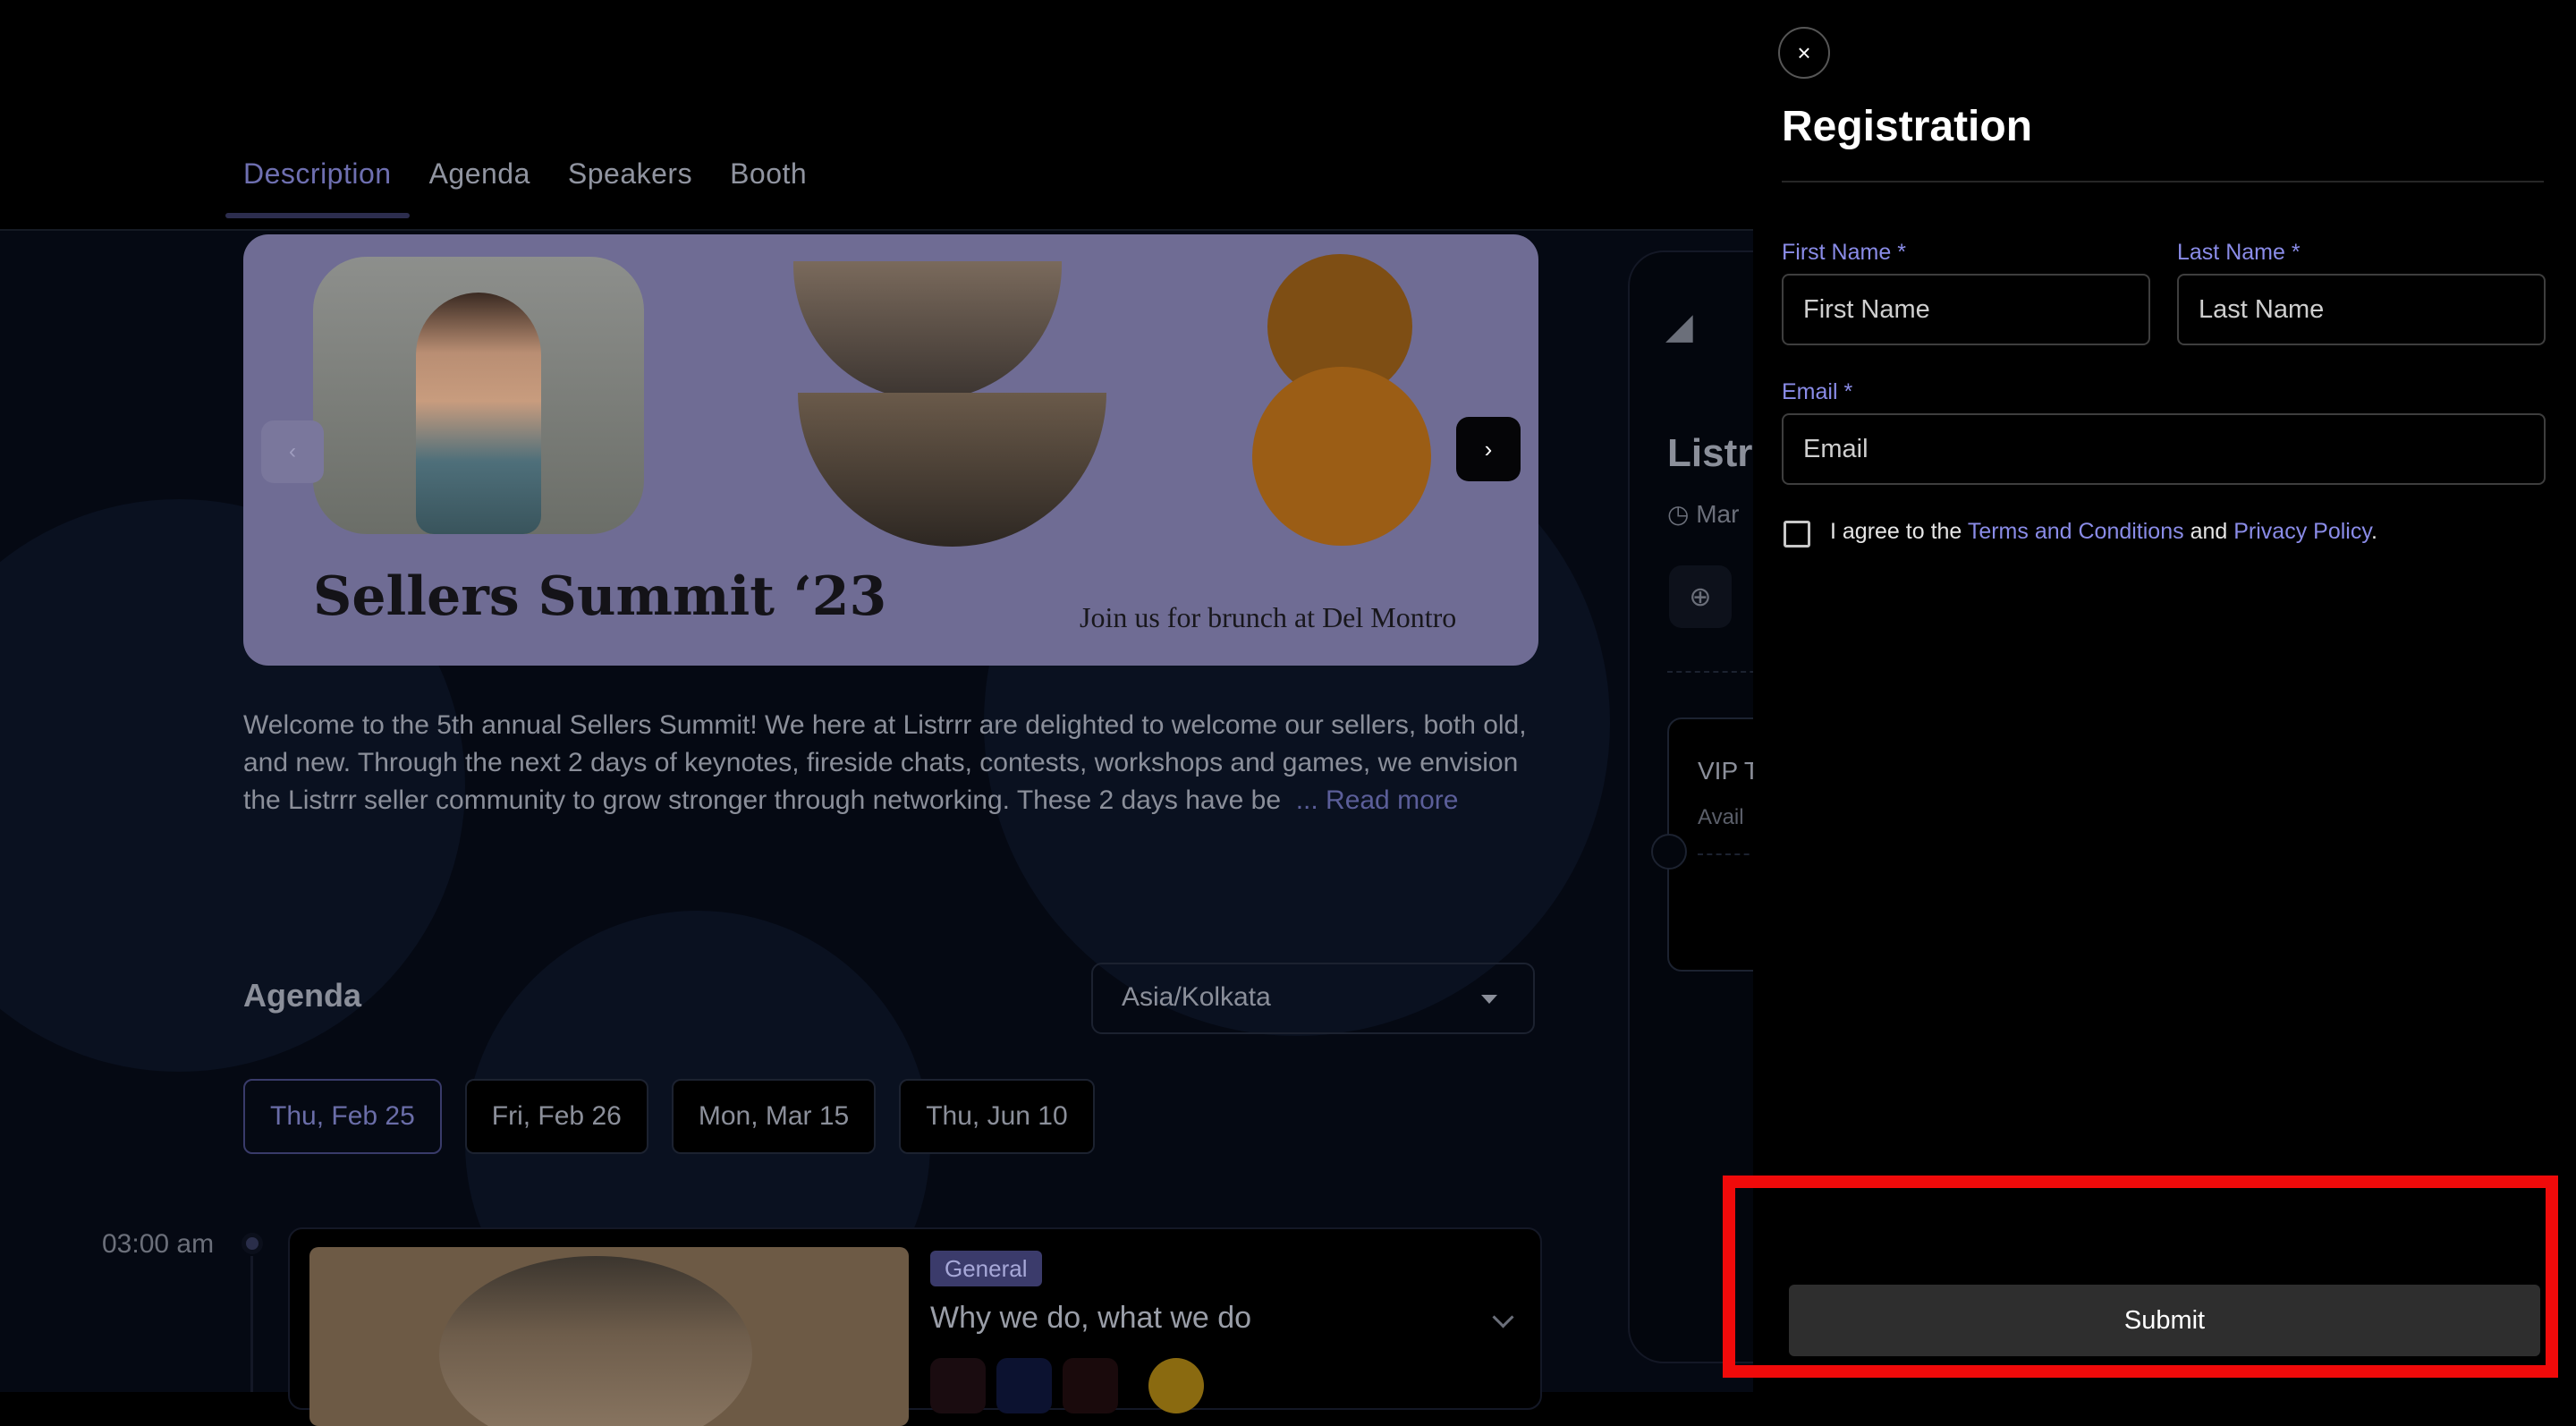 This screenshot has height=1426, width=2576. I want to click on event-tabs: Description Agenda Speakers Booth, so click(516, 188).